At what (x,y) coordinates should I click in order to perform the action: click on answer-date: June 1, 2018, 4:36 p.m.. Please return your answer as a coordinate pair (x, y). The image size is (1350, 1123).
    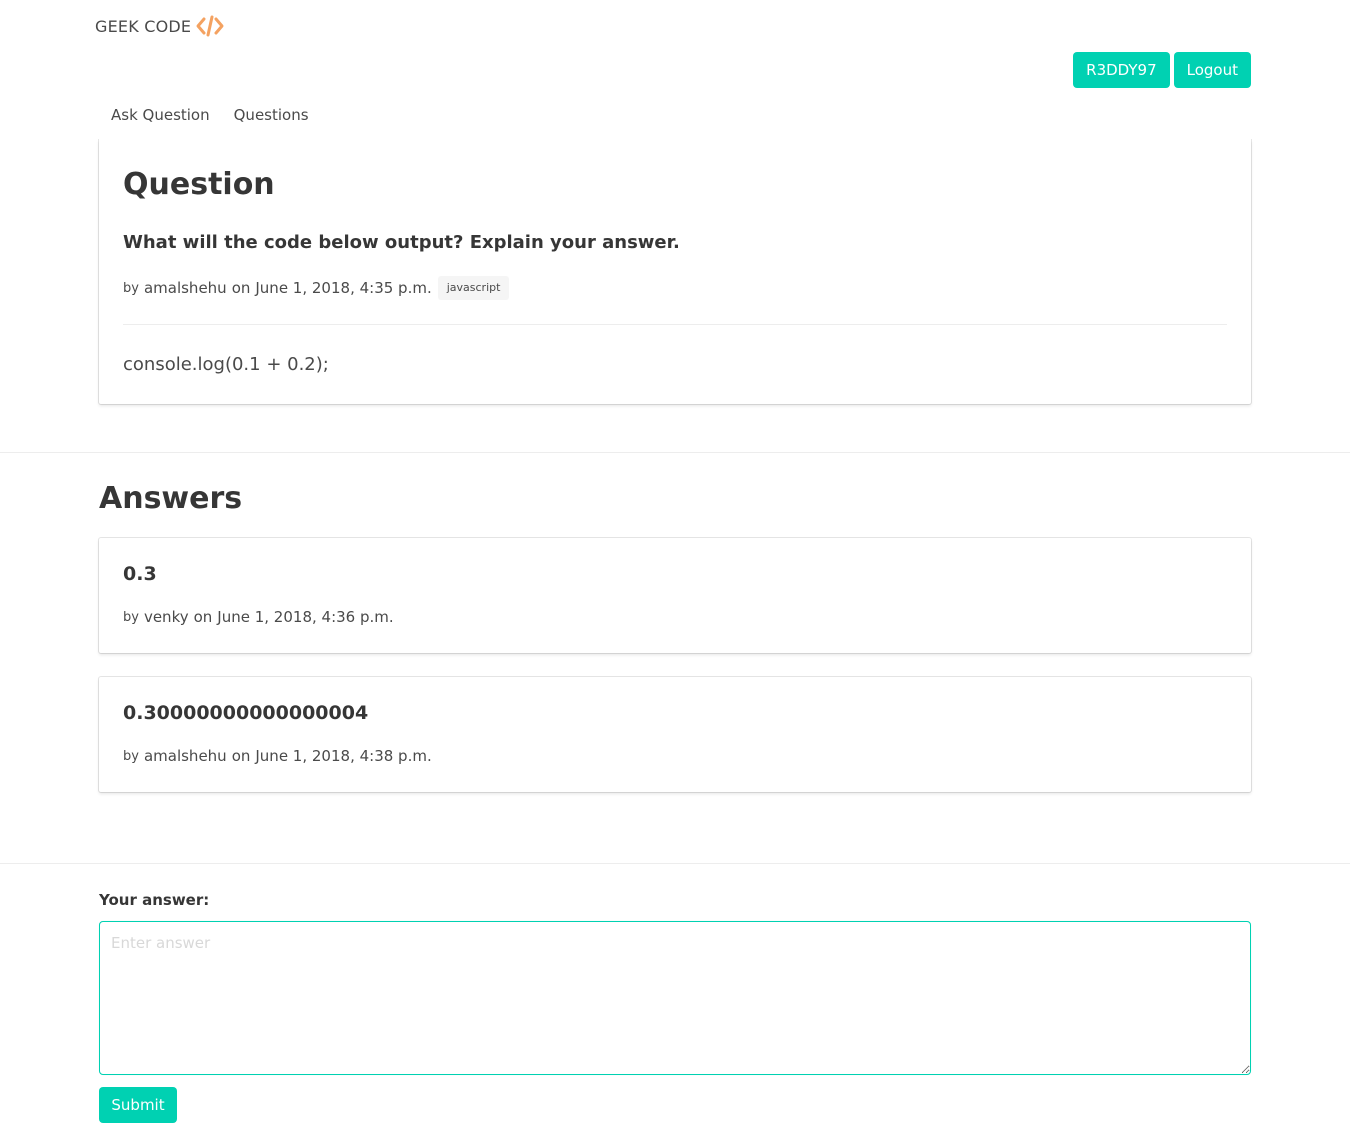
    Looking at the image, I should click on (305, 617).